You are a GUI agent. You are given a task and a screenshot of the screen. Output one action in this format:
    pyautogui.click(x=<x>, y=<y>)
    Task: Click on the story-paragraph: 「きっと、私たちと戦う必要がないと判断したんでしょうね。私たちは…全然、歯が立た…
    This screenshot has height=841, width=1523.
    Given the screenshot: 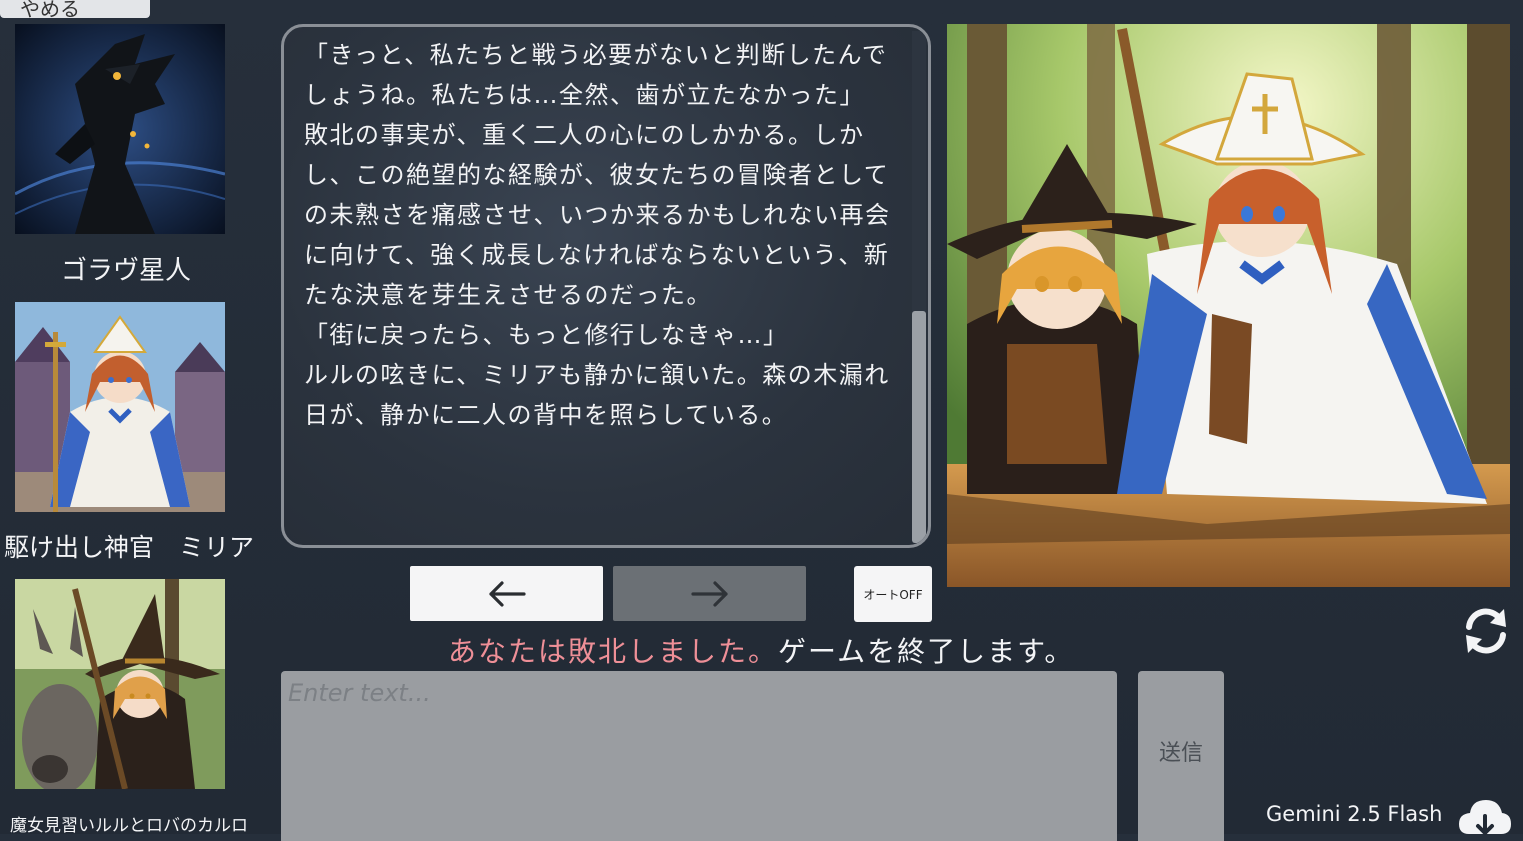 What is the action you would take?
    pyautogui.click(x=596, y=75)
    